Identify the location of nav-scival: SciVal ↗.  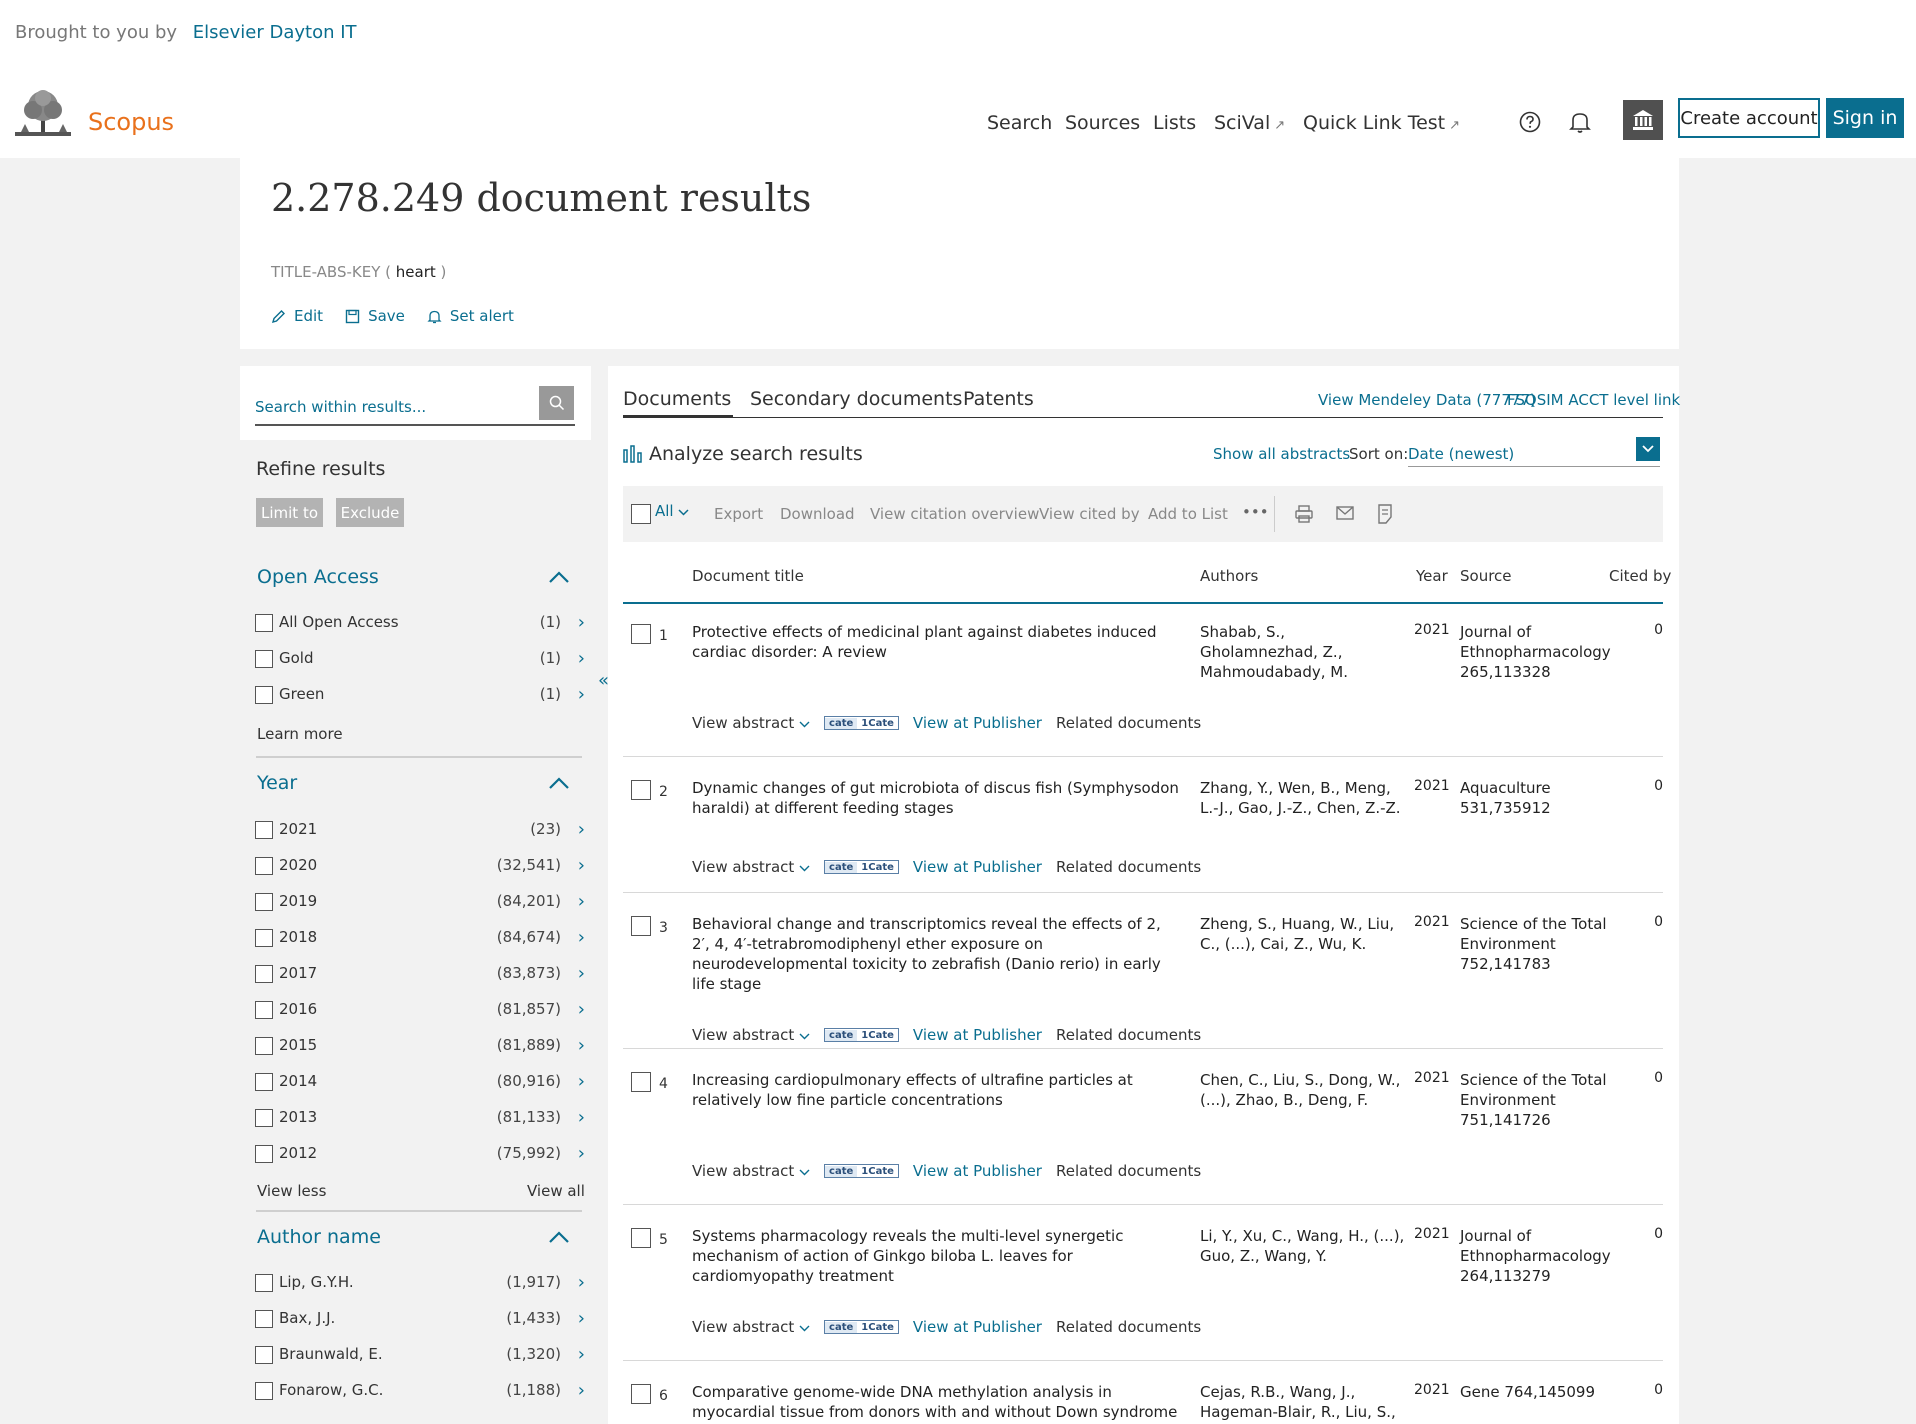
(1249, 123).